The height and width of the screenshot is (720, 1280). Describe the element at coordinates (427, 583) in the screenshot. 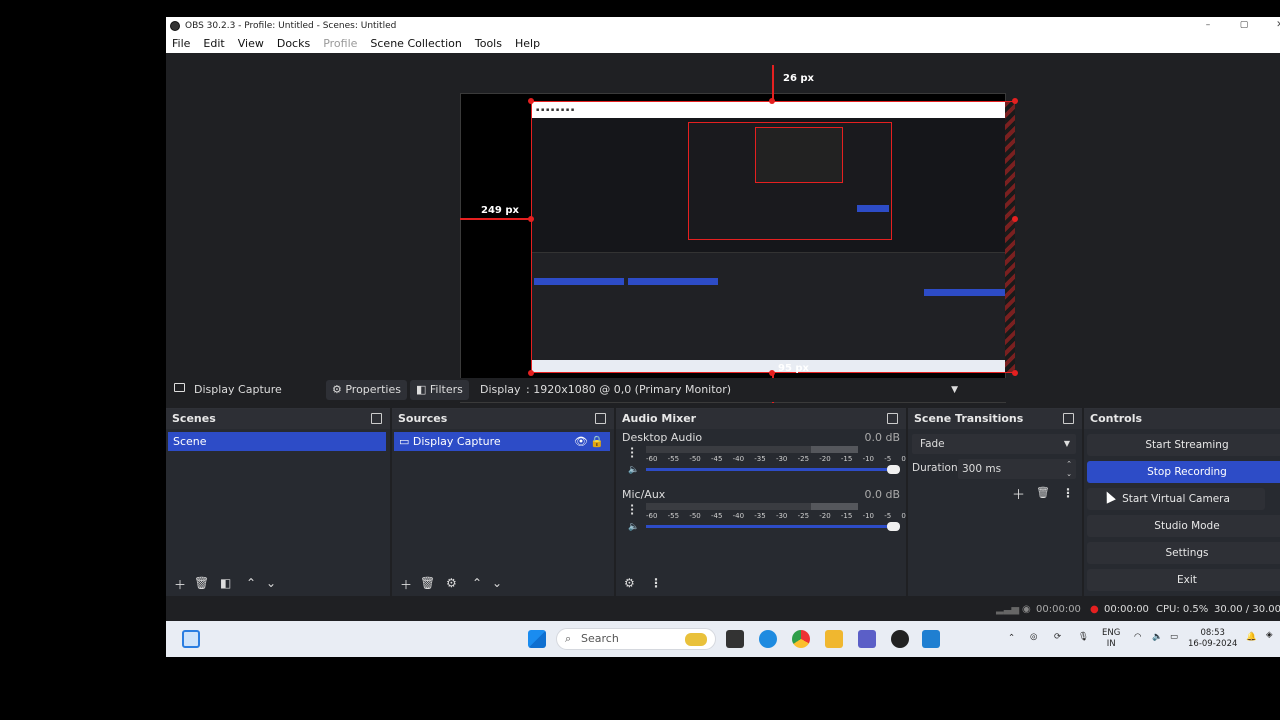

I see `remove-source-button: 🗑` at that location.